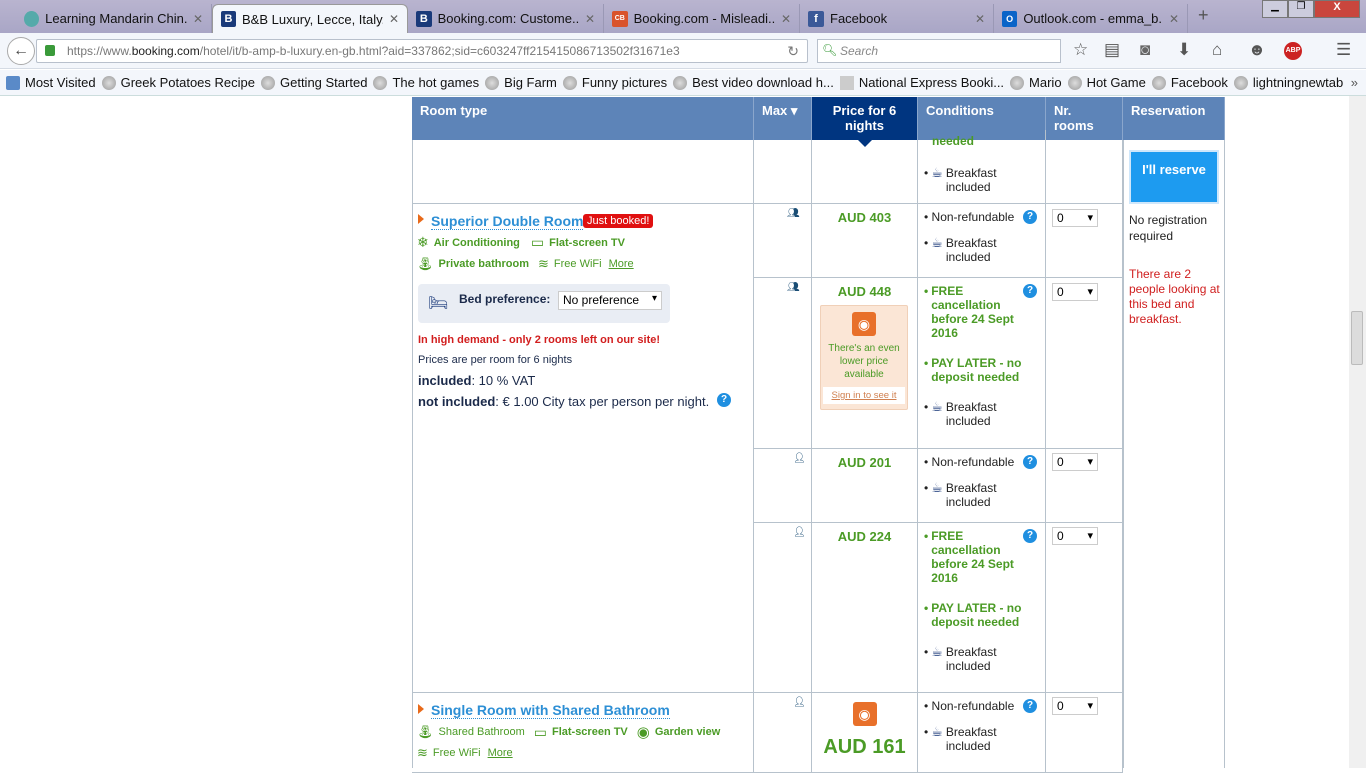 The height and width of the screenshot is (773, 1366). Describe the element at coordinates (614, 82) in the screenshot. I see `bookmark-item: Funny pictures` at that location.